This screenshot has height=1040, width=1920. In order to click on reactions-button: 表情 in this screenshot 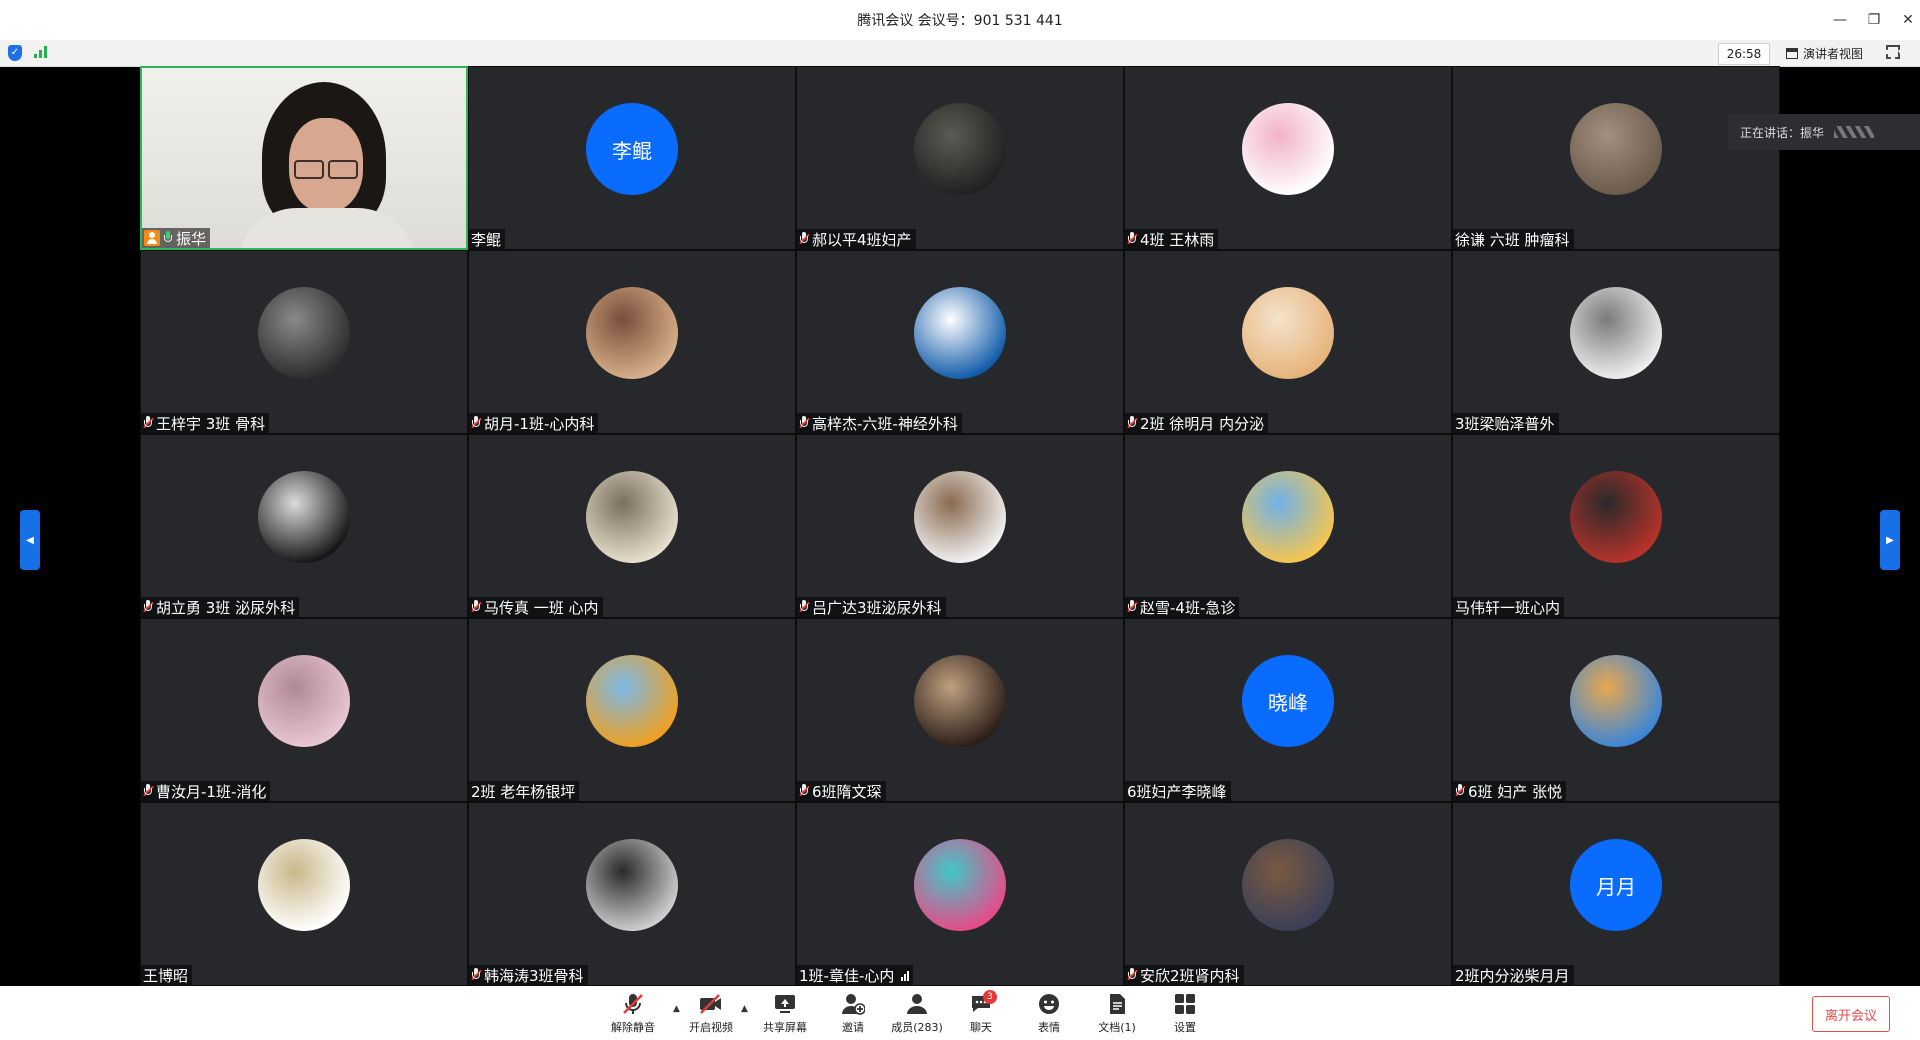, I will do `click(1049, 1015)`.